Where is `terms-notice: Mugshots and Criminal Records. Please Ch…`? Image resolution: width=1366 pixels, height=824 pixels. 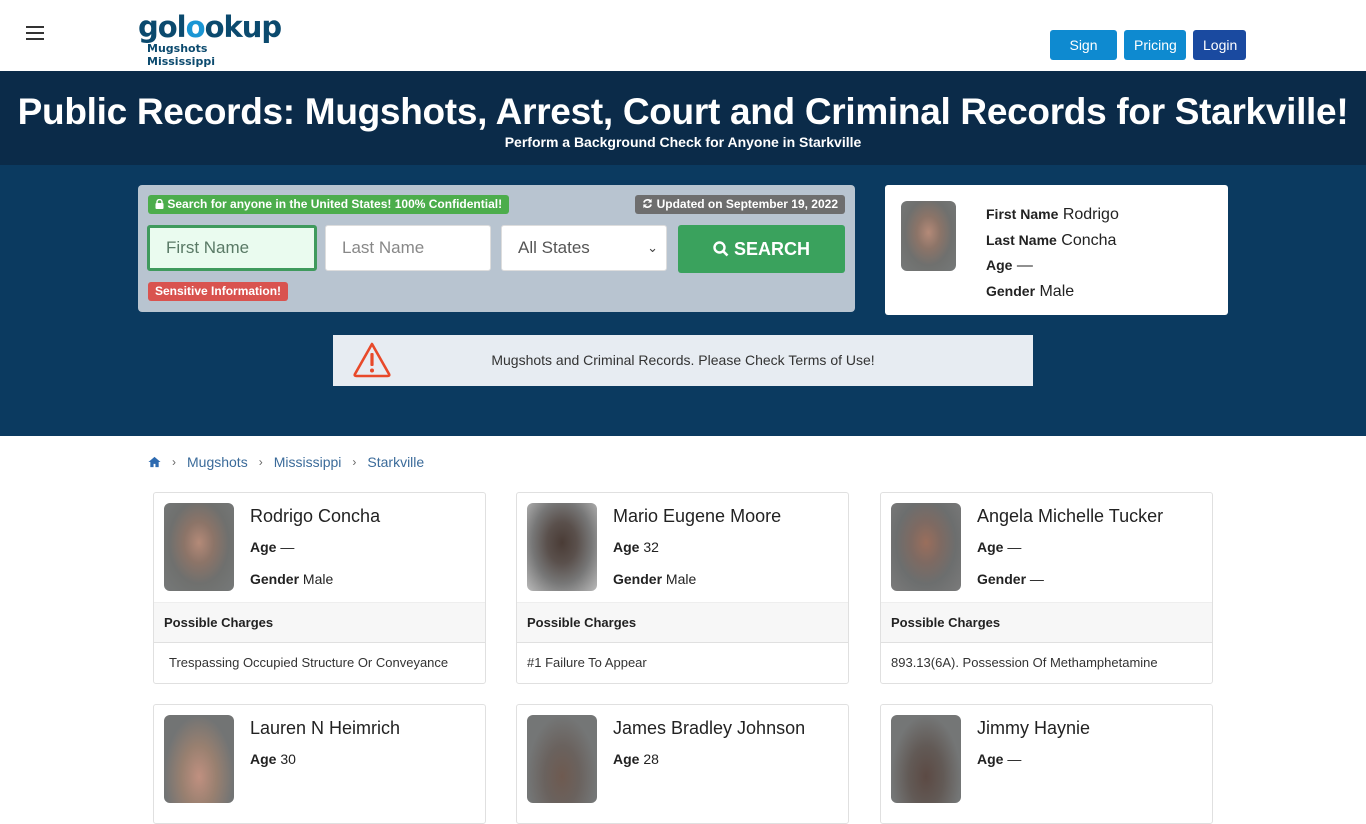
terms-notice: Mugshots and Criminal Records. Please Ch… is located at coordinates (683, 360).